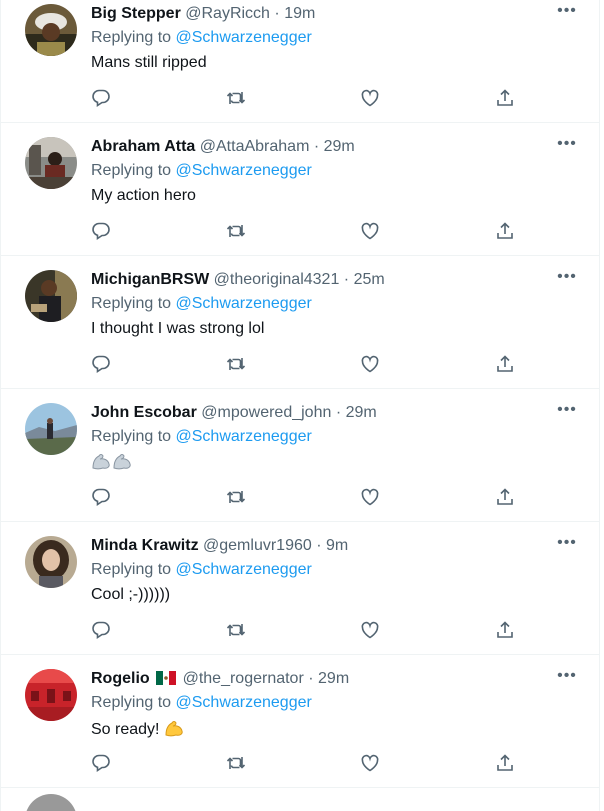  I want to click on author-name: Minda Krawitz, so click(145, 545).